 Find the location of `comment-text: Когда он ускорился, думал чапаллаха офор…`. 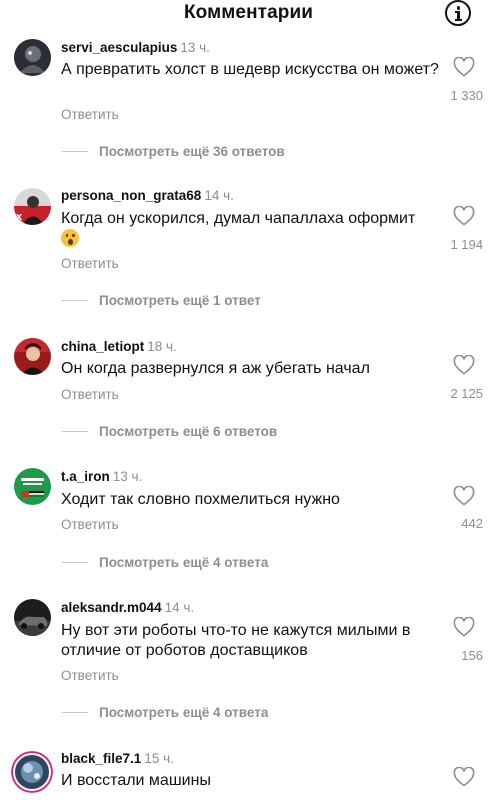

comment-text: Когда он ускорился, думал чапаллаха офор… is located at coordinates (251, 229).